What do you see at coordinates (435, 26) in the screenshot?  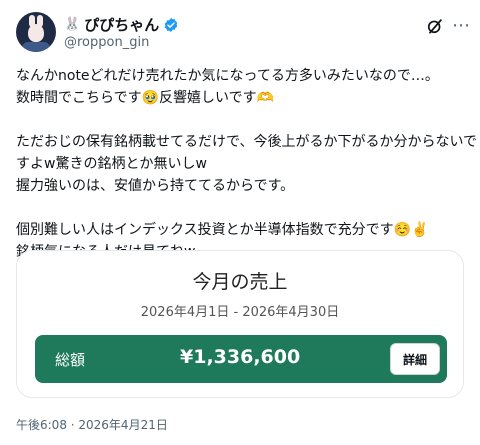 I see `grok-icon` at bounding box center [435, 26].